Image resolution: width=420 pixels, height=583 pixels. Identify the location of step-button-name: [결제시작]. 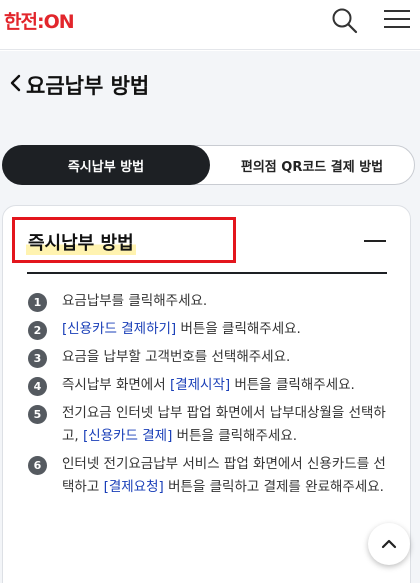
(200, 385).